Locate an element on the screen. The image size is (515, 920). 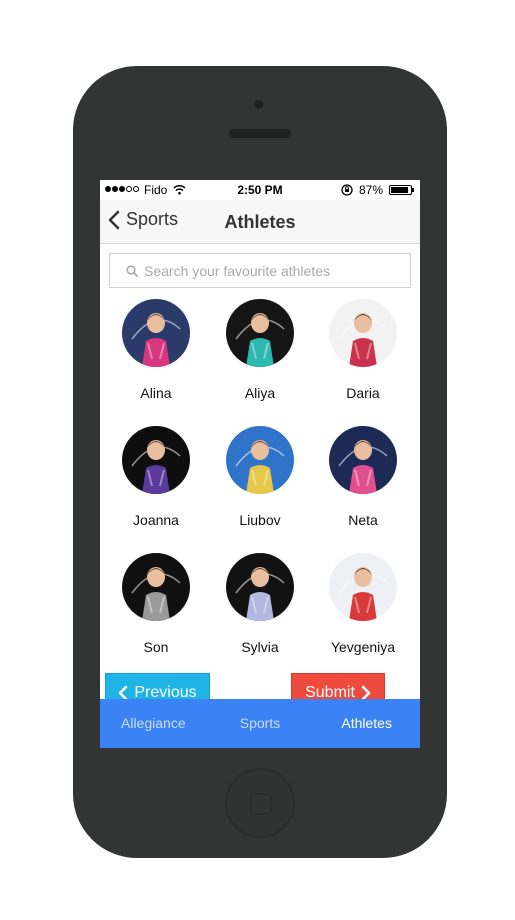
page-title: Athletes is located at coordinates (260, 222).